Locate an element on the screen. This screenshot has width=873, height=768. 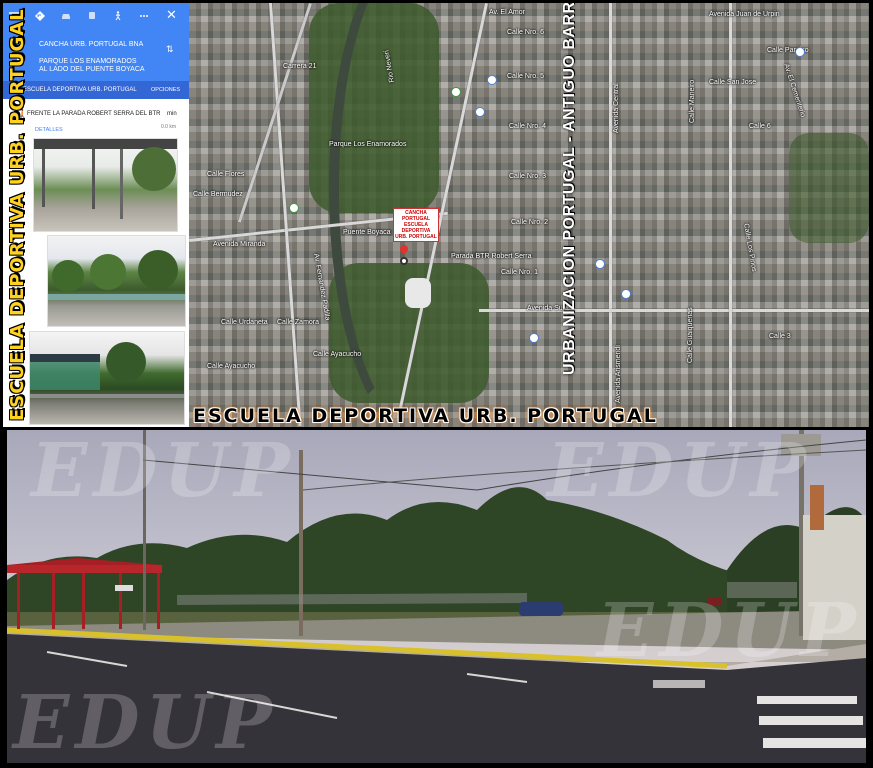
map-label: Avenida Miranda is located at coordinates (239, 244).